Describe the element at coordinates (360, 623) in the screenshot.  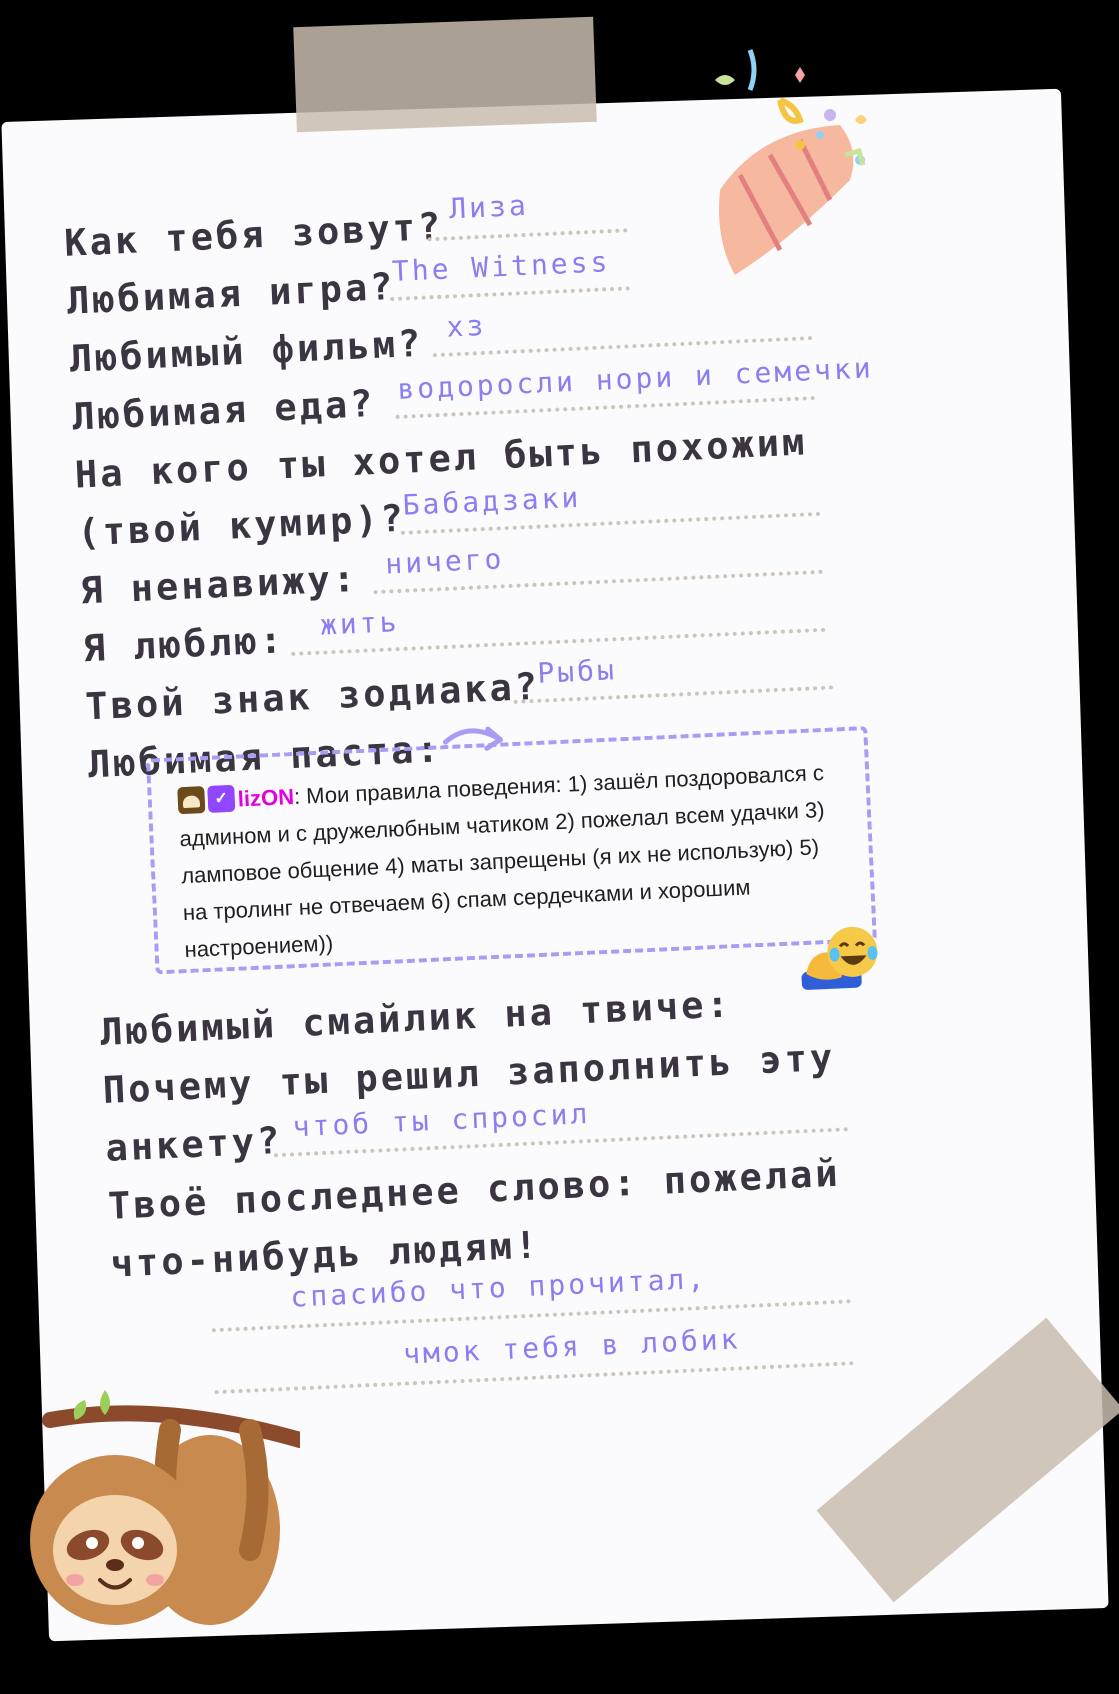
I see `answer-love: жить` at that location.